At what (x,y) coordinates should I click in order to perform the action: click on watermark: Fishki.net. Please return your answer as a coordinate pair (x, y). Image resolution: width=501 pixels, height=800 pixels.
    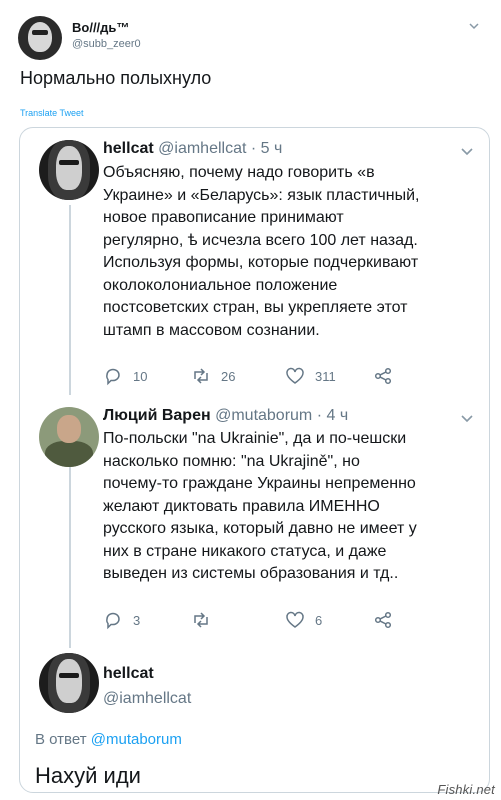
    Looking at the image, I should click on (466, 789).